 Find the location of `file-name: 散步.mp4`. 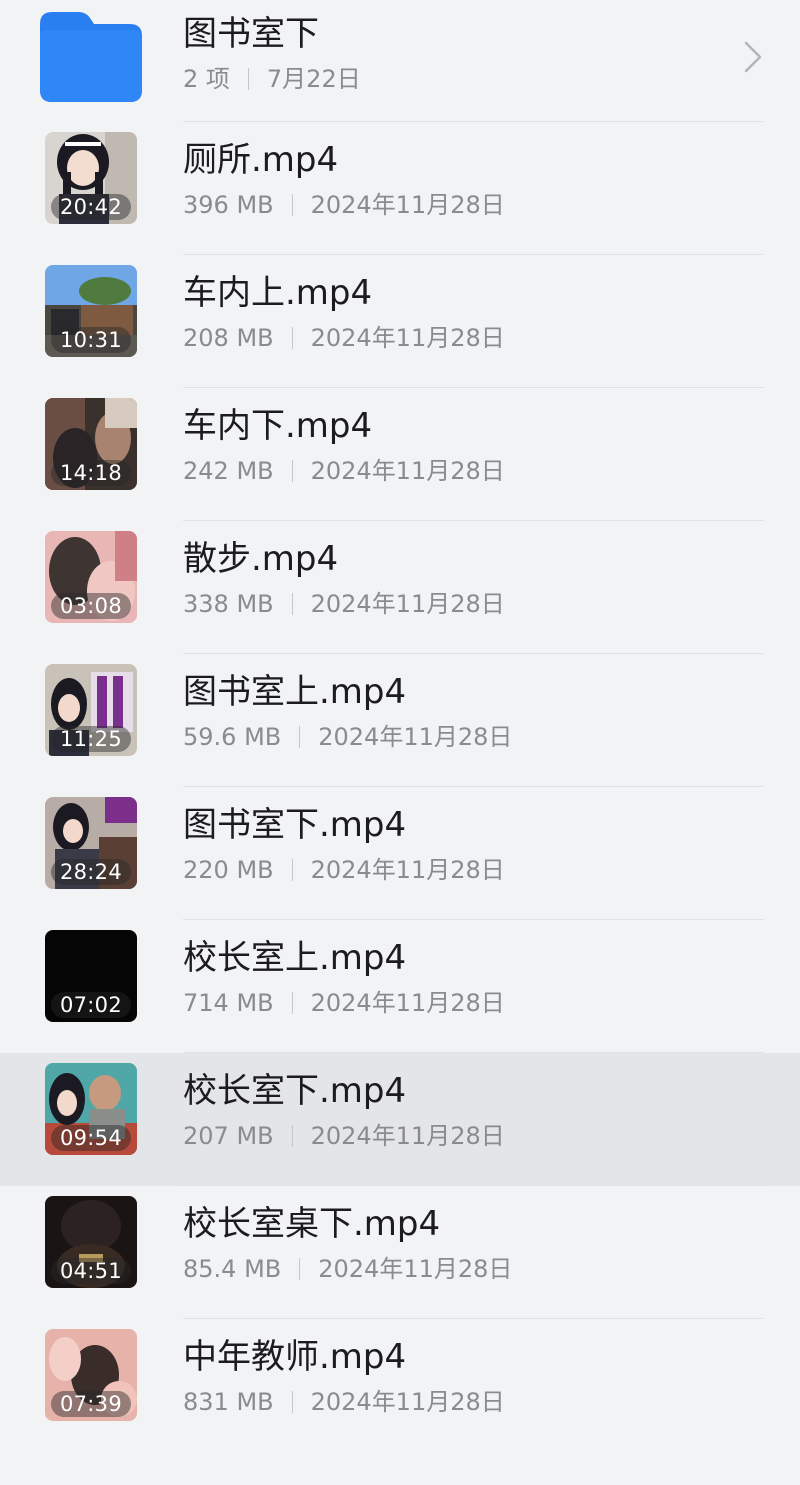

file-name: 散步.mp4 is located at coordinates (261, 559).